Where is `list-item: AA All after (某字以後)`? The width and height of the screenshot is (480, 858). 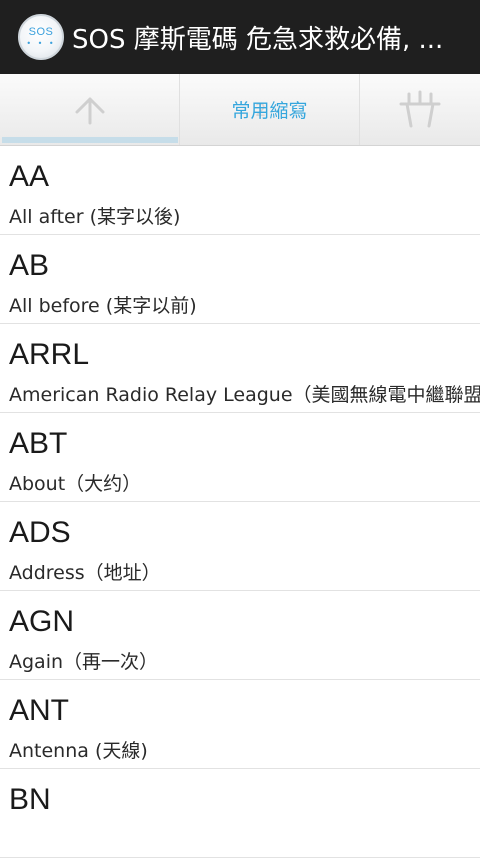 list-item: AA All after (某字以後) is located at coordinates (240, 190).